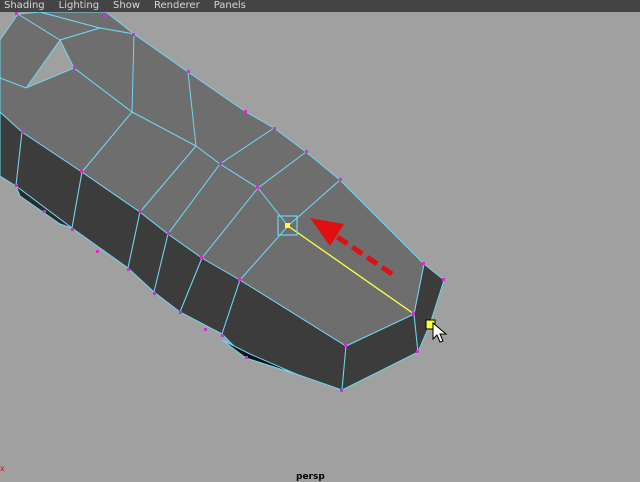  What do you see at coordinates (310, 477) in the screenshot?
I see `camera-name-label: persp` at bounding box center [310, 477].